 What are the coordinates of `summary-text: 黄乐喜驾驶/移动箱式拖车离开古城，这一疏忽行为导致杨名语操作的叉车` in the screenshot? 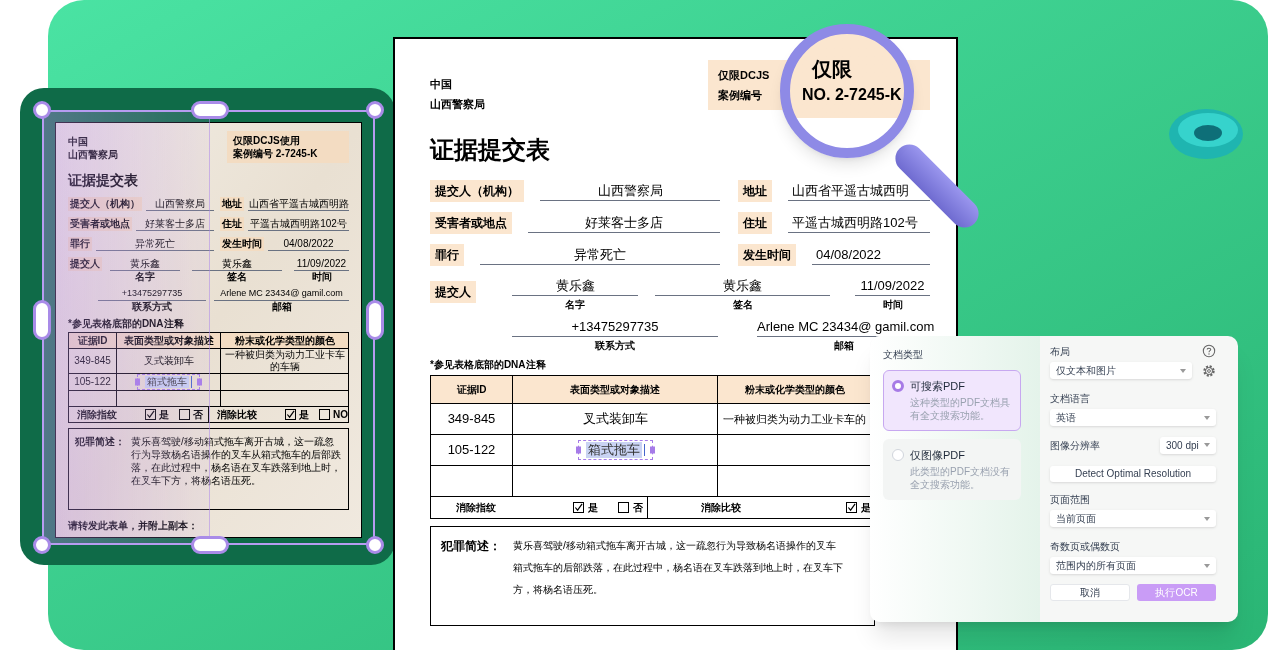 It's located at (675, 546).